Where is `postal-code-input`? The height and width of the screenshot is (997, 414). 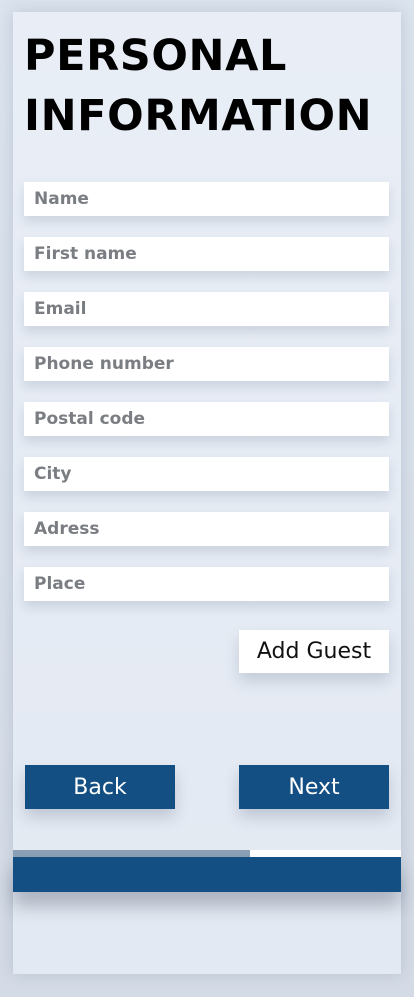
postal-code-input is located at coordinates (206, 419).